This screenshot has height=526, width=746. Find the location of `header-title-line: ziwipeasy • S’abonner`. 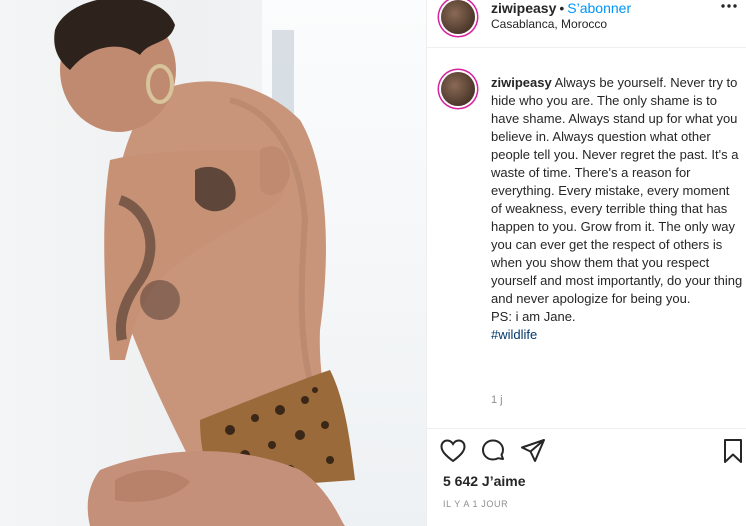

header-title-line: ziwipeasy • S’abonner is located at coordinates (561, 8).